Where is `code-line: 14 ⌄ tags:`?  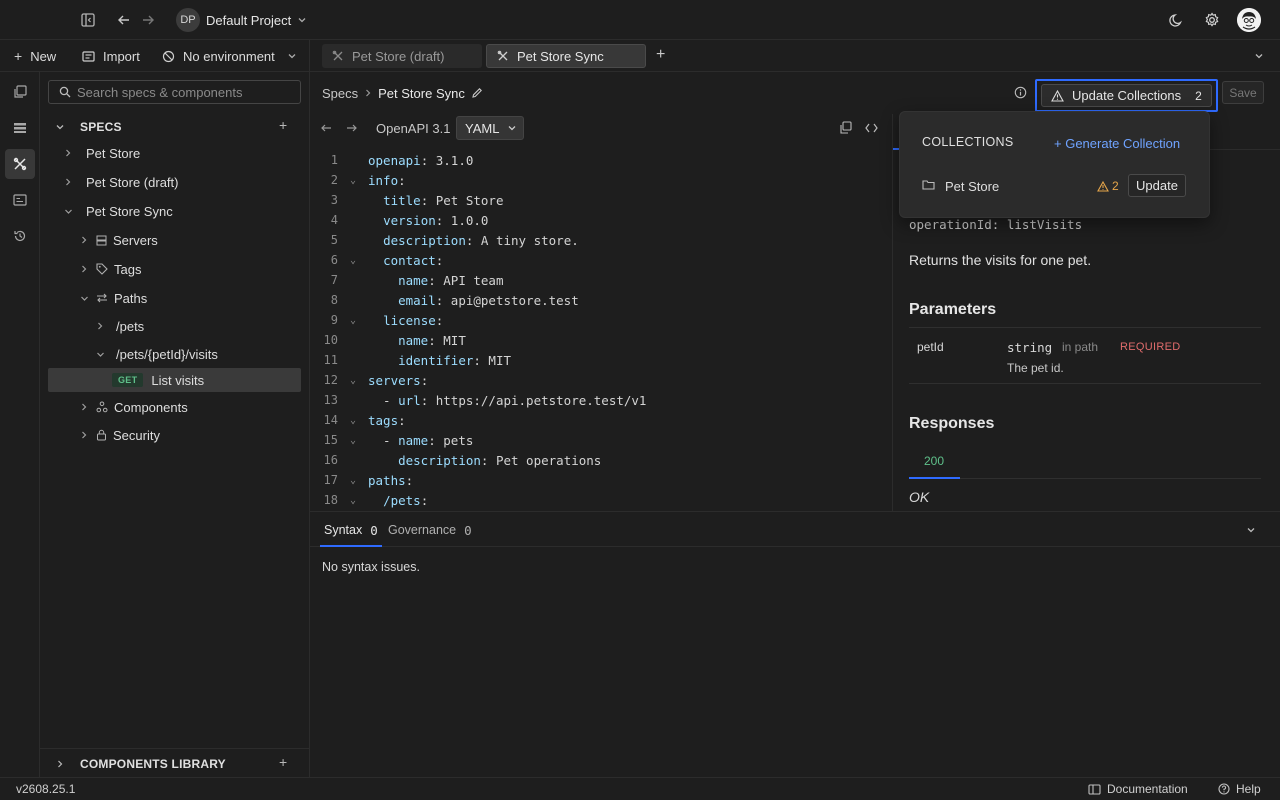
code-line: 14 ⌄ tags: is located at coordinates (600, 420).